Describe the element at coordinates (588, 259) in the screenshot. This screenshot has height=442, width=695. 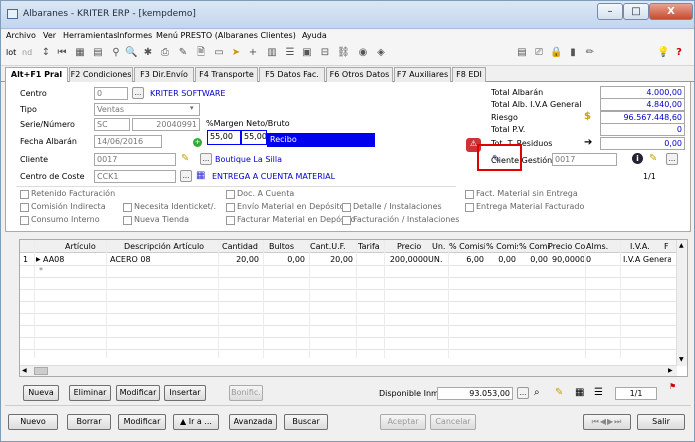
I see `cell-almacen: 0` at that location.